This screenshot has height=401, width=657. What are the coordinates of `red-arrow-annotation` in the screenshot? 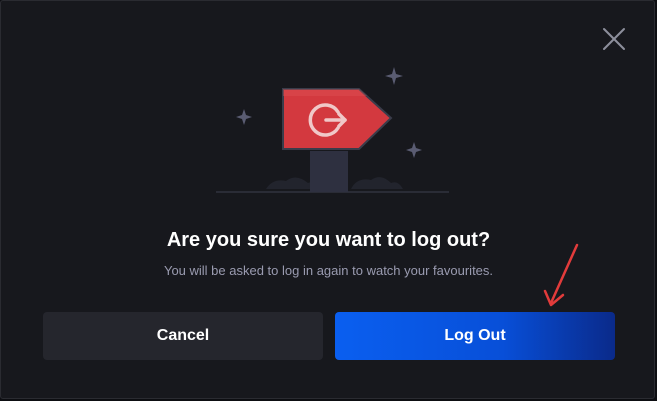 It's located at (563, 275).